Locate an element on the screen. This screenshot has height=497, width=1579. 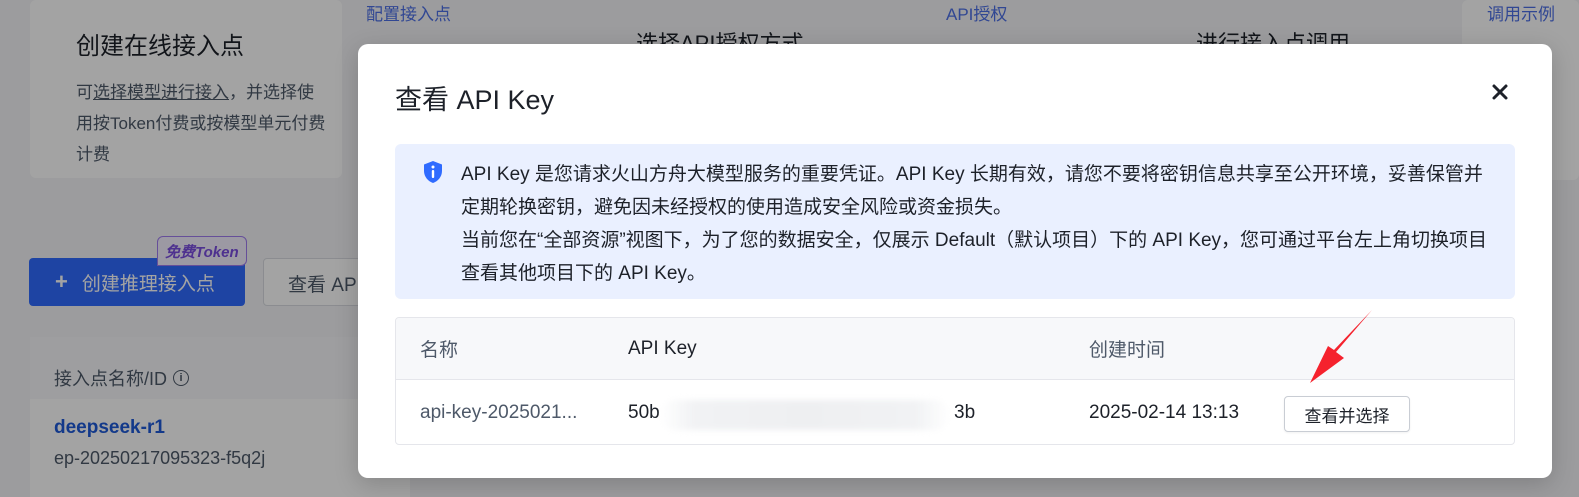
api-key-value-start: 50b is located at coordinates (644, 412).